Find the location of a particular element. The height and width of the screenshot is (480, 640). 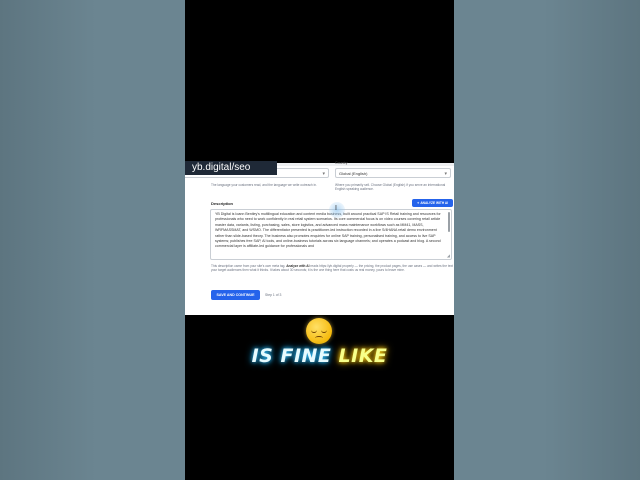

video-caption: IS FINE LIKE is located at coordinates (319, 356).